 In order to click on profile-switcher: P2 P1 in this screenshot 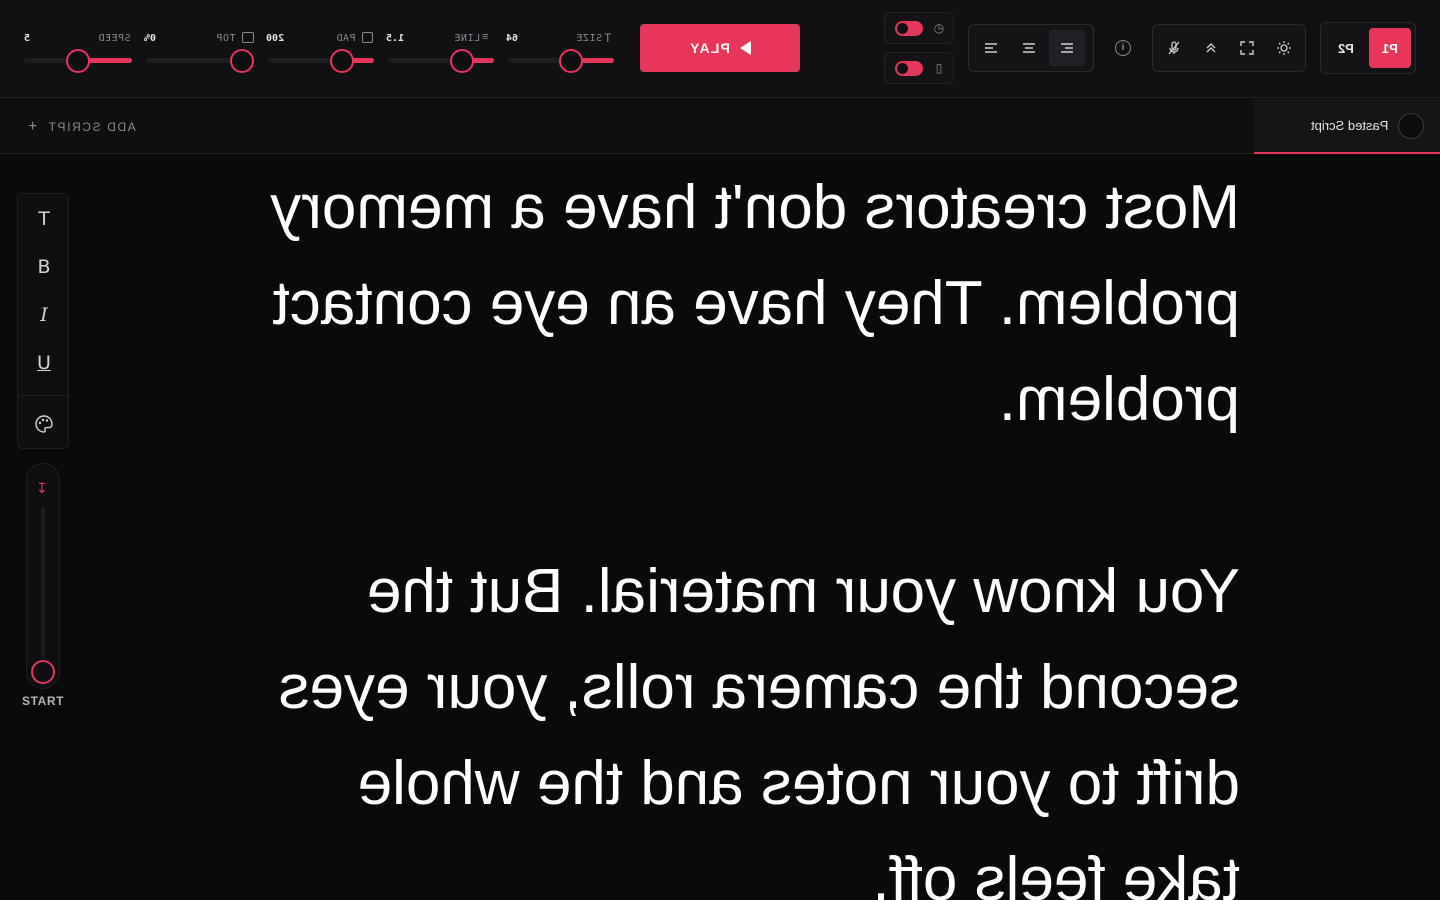, I will do `click(1368, 48)`.